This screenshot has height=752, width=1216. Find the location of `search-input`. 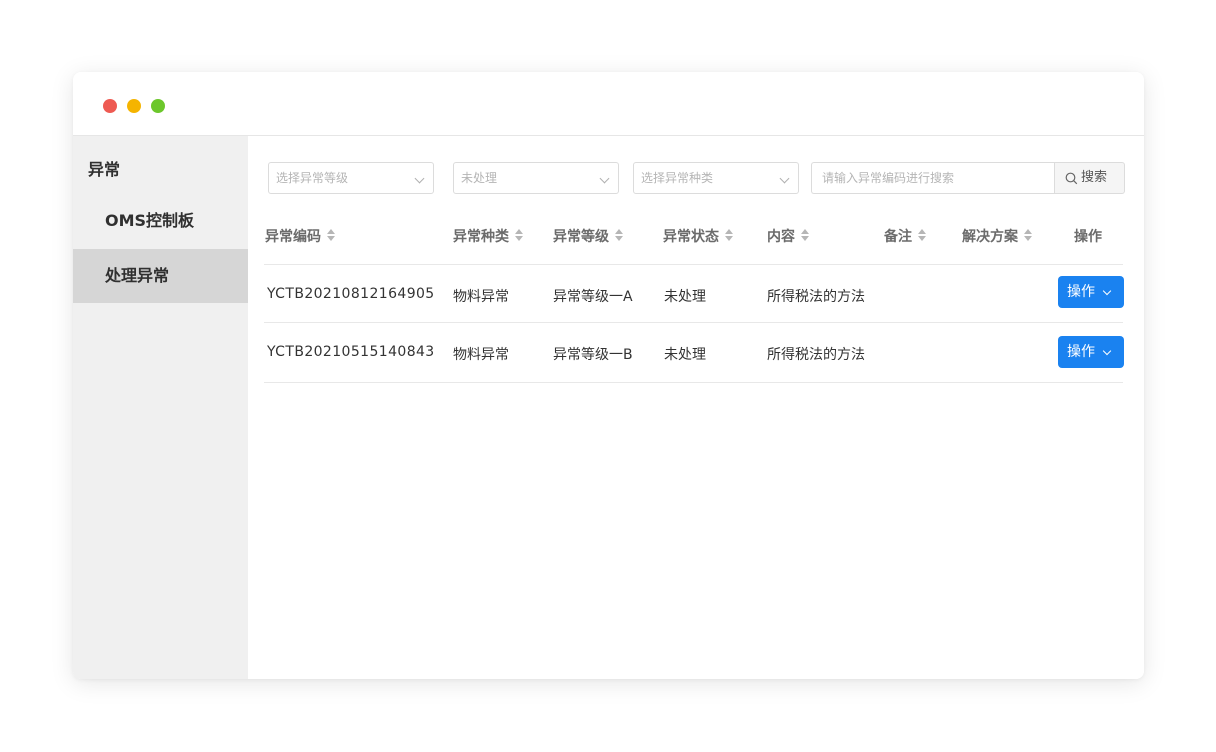

search-input is located at coordinates (933, 178).